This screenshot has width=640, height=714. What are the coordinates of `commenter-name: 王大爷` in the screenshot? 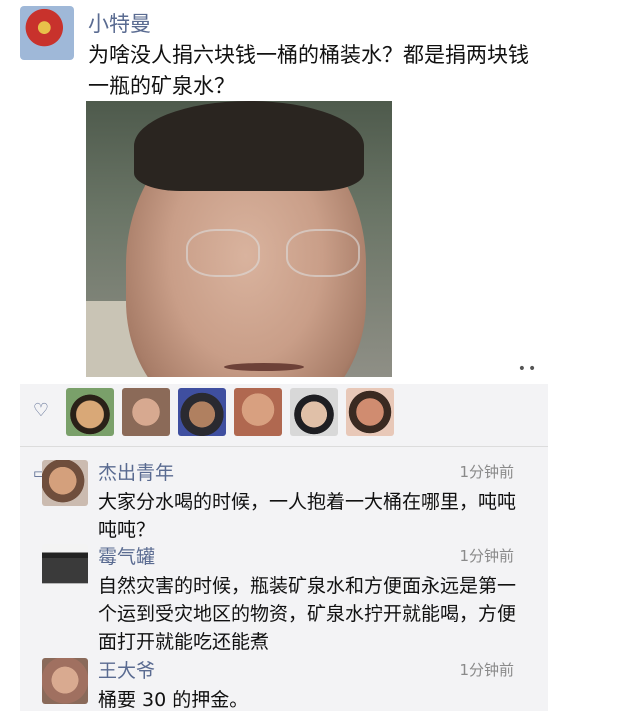 It's located at (126, 669).